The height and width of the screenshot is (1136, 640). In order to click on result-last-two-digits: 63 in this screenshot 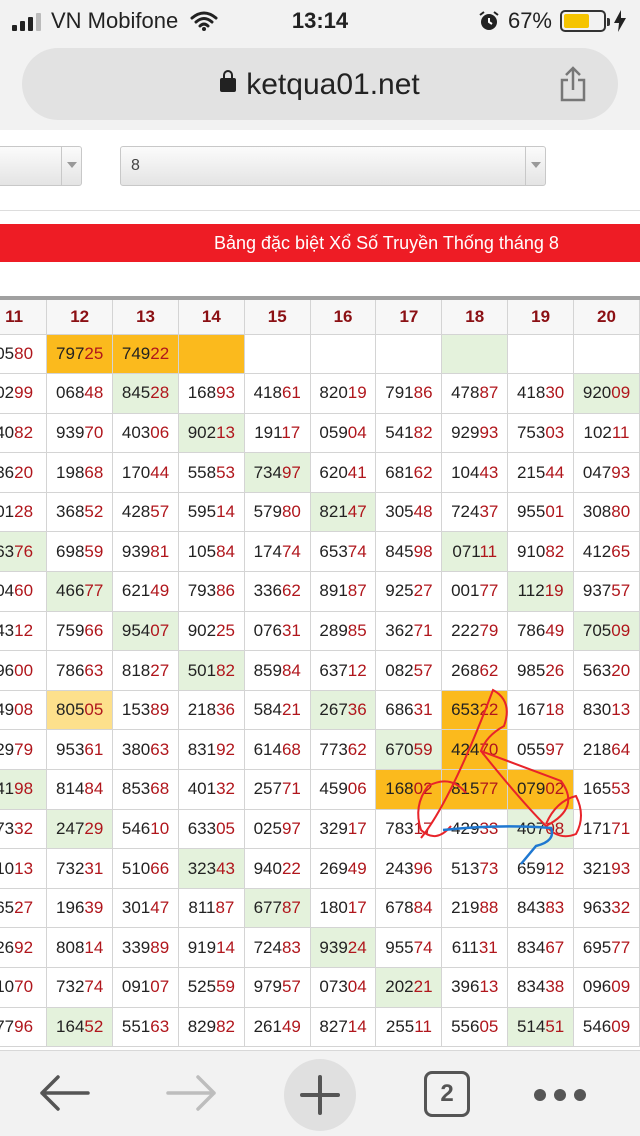, I will do `click(160, 1026)`.